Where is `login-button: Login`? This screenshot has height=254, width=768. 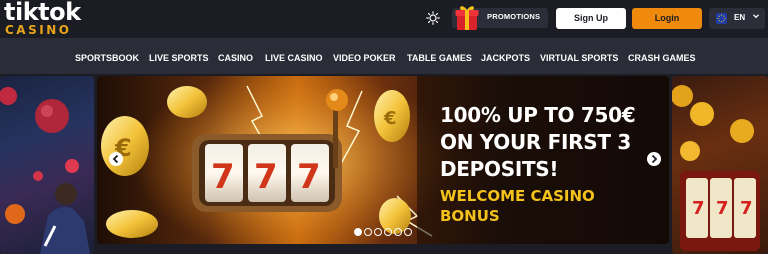 login-button: Login is located at coordinates (667, 18).